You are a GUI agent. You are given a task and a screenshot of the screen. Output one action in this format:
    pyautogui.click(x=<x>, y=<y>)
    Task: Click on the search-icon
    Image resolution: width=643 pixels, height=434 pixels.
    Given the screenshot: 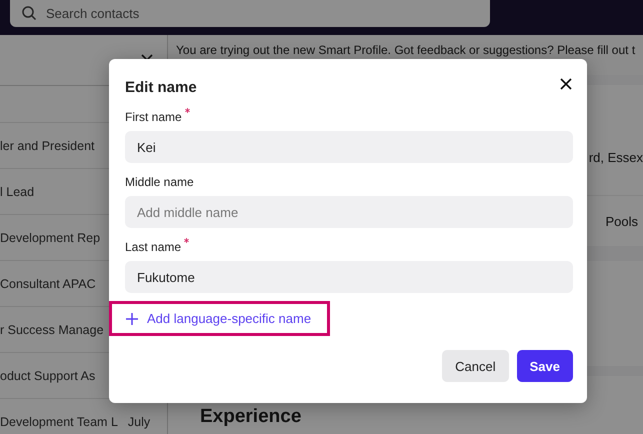 What is the action you would take?
    pyautogui.click(x=29, y=13)
    